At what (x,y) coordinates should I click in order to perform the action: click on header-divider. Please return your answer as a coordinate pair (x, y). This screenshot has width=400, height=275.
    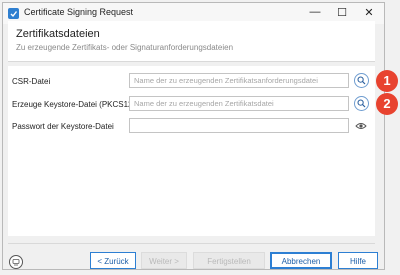
    Looking at the image, I should click on (191, 61).